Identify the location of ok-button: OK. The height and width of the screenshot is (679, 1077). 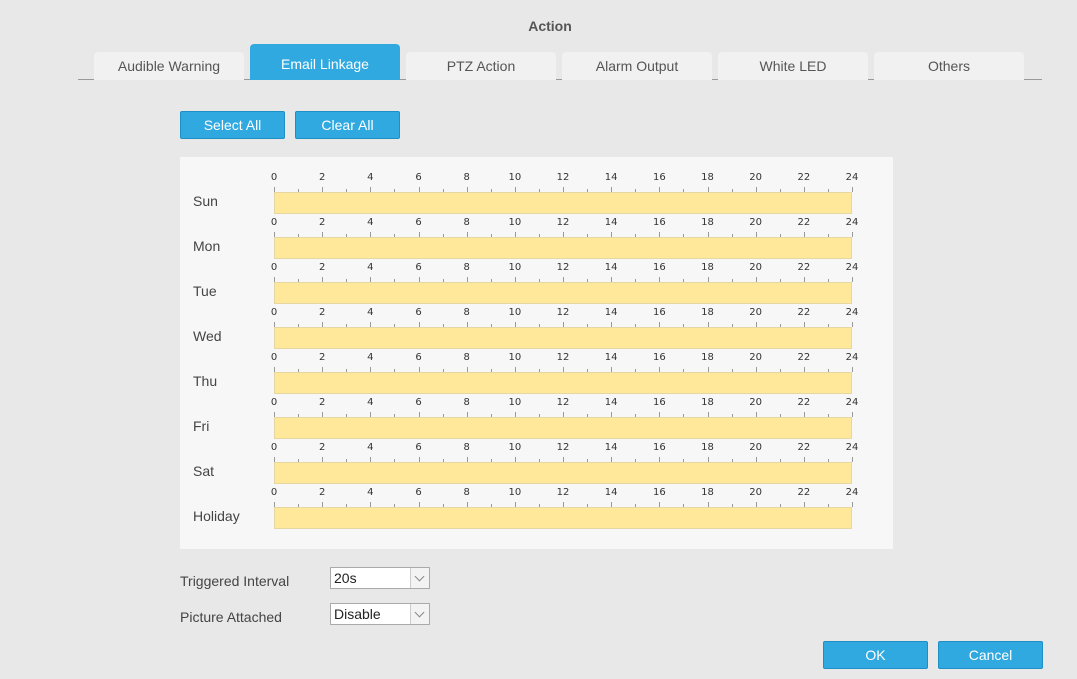
(875, 655).